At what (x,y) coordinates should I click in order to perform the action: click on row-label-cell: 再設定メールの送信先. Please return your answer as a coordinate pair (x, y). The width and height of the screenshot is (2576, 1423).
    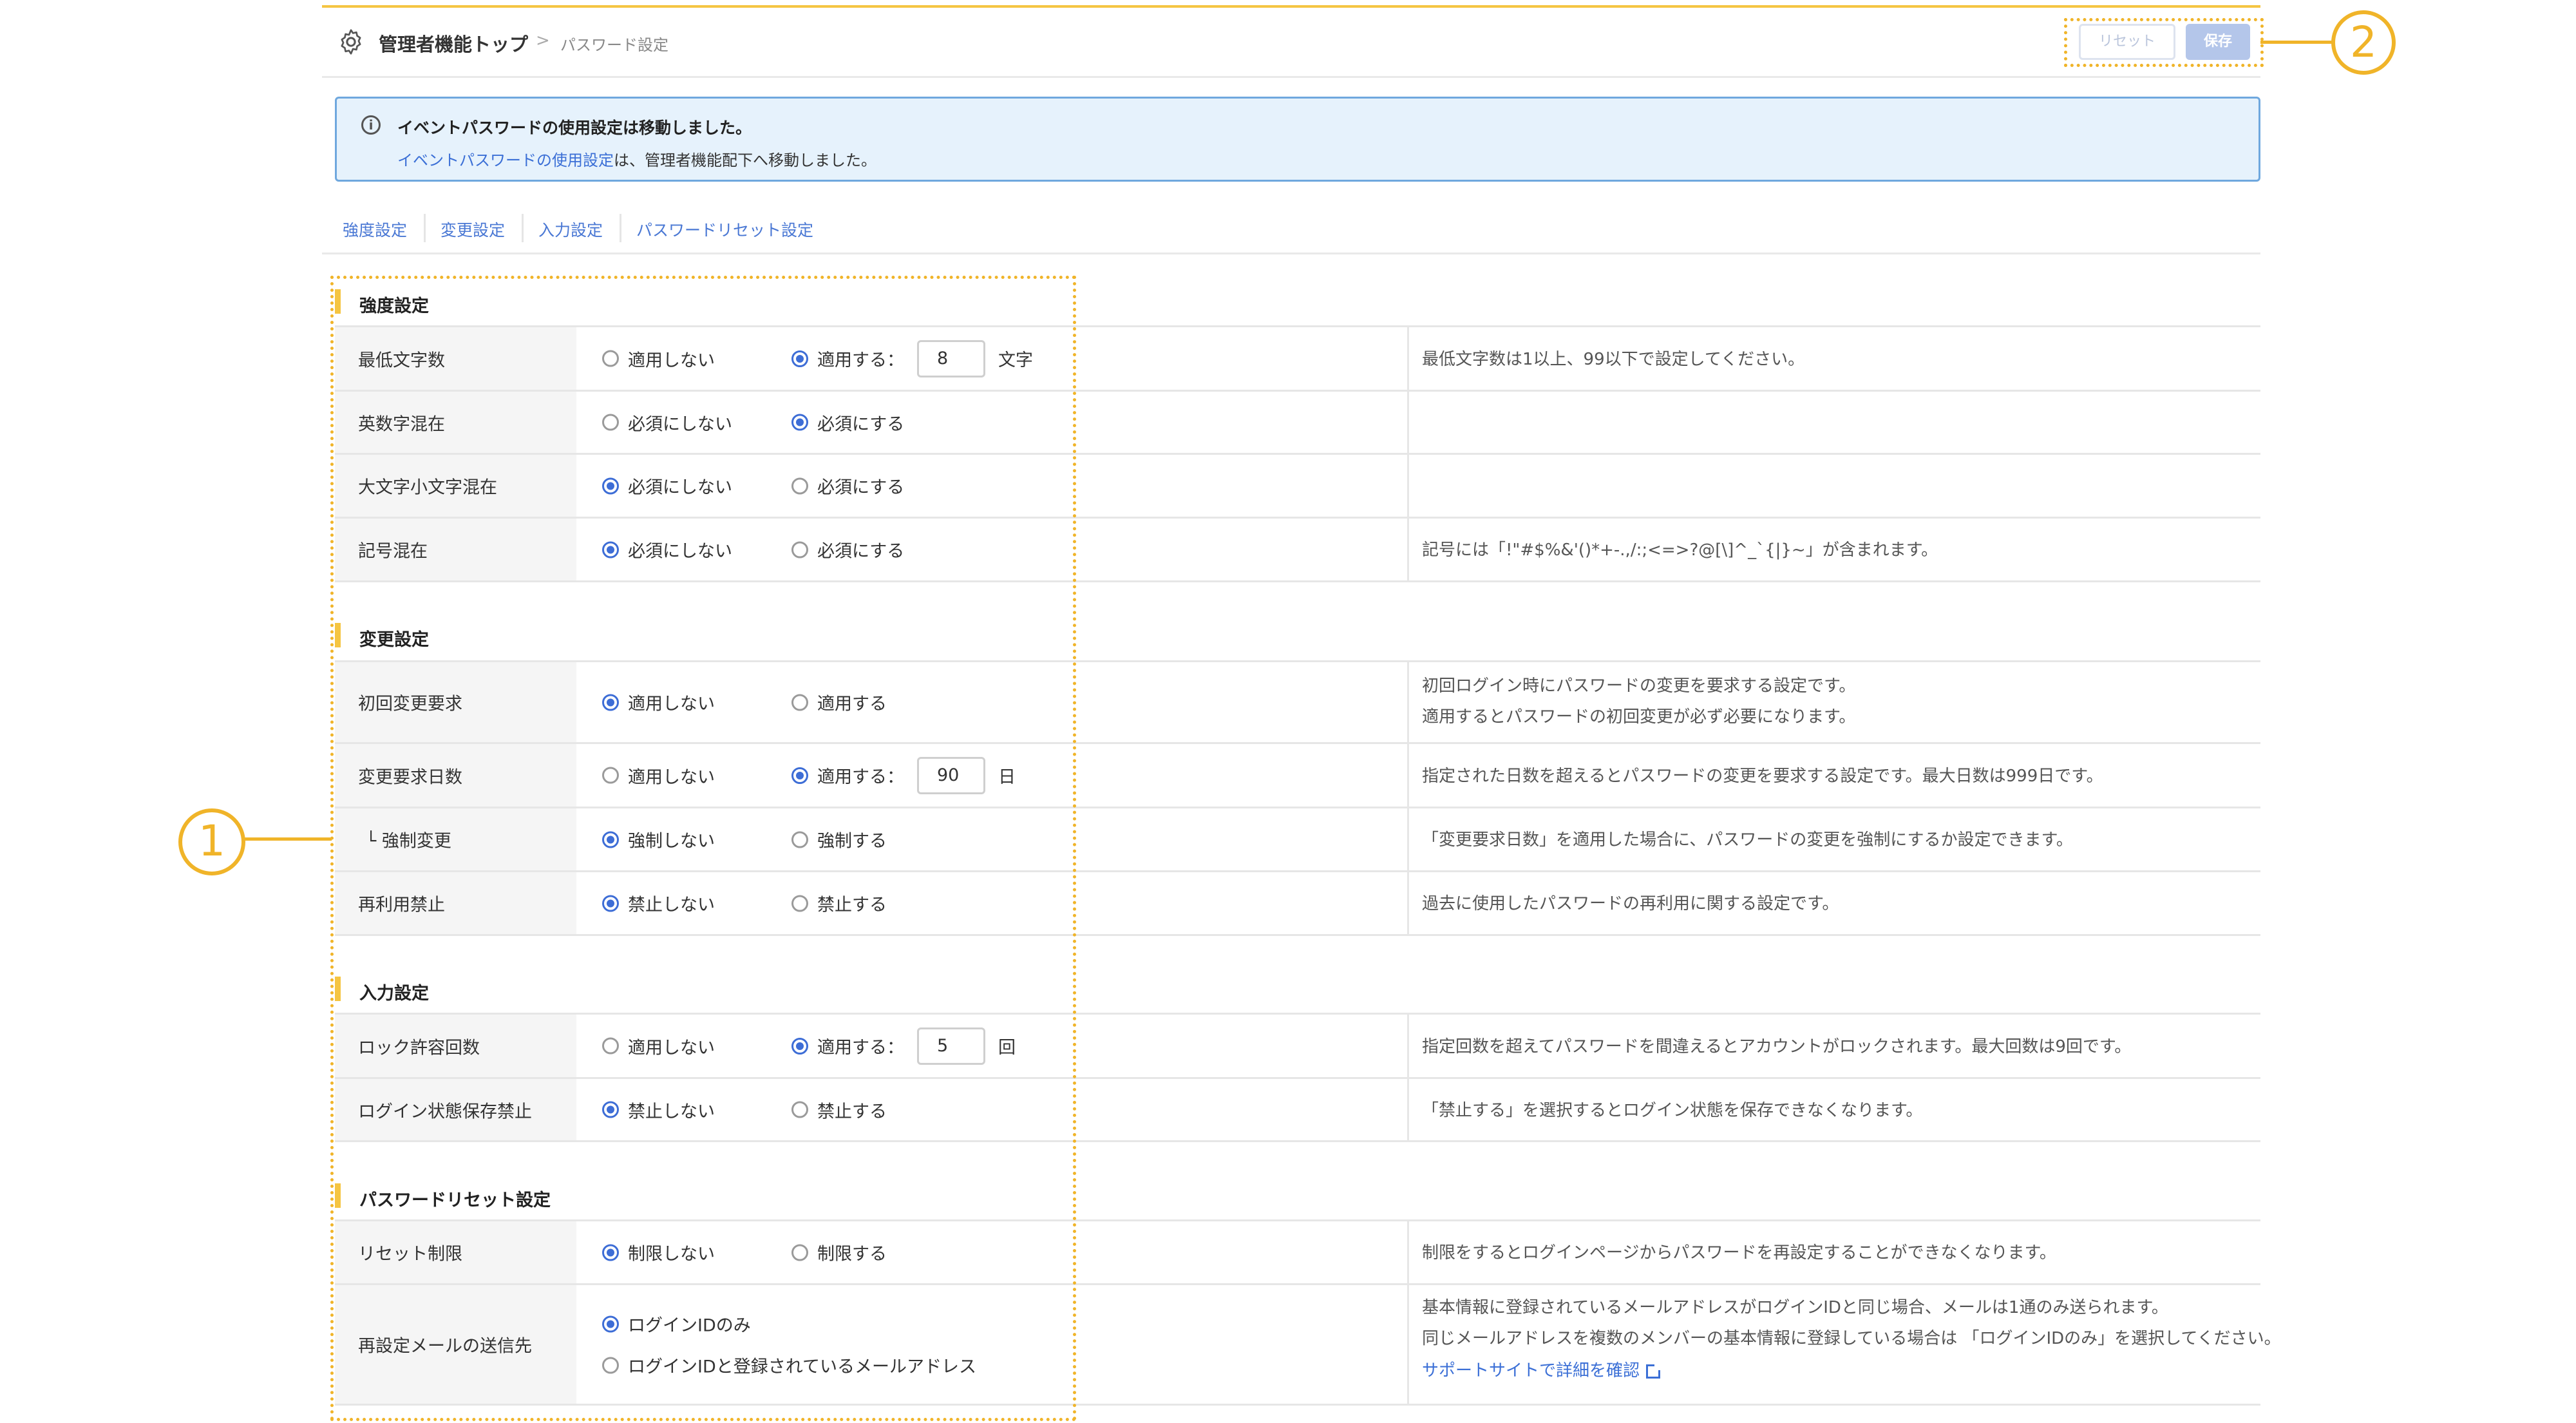
    Looking at the image, I should click on (455, 1344).